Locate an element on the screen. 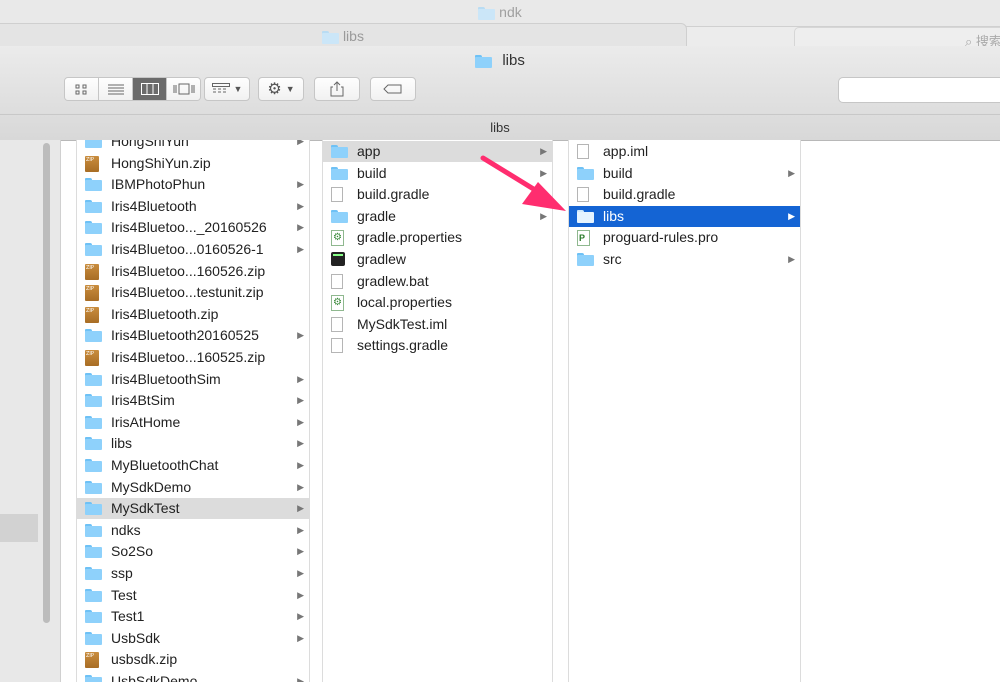  file-row: IrisAtHome ▶ is located at coordinates (193, 422).